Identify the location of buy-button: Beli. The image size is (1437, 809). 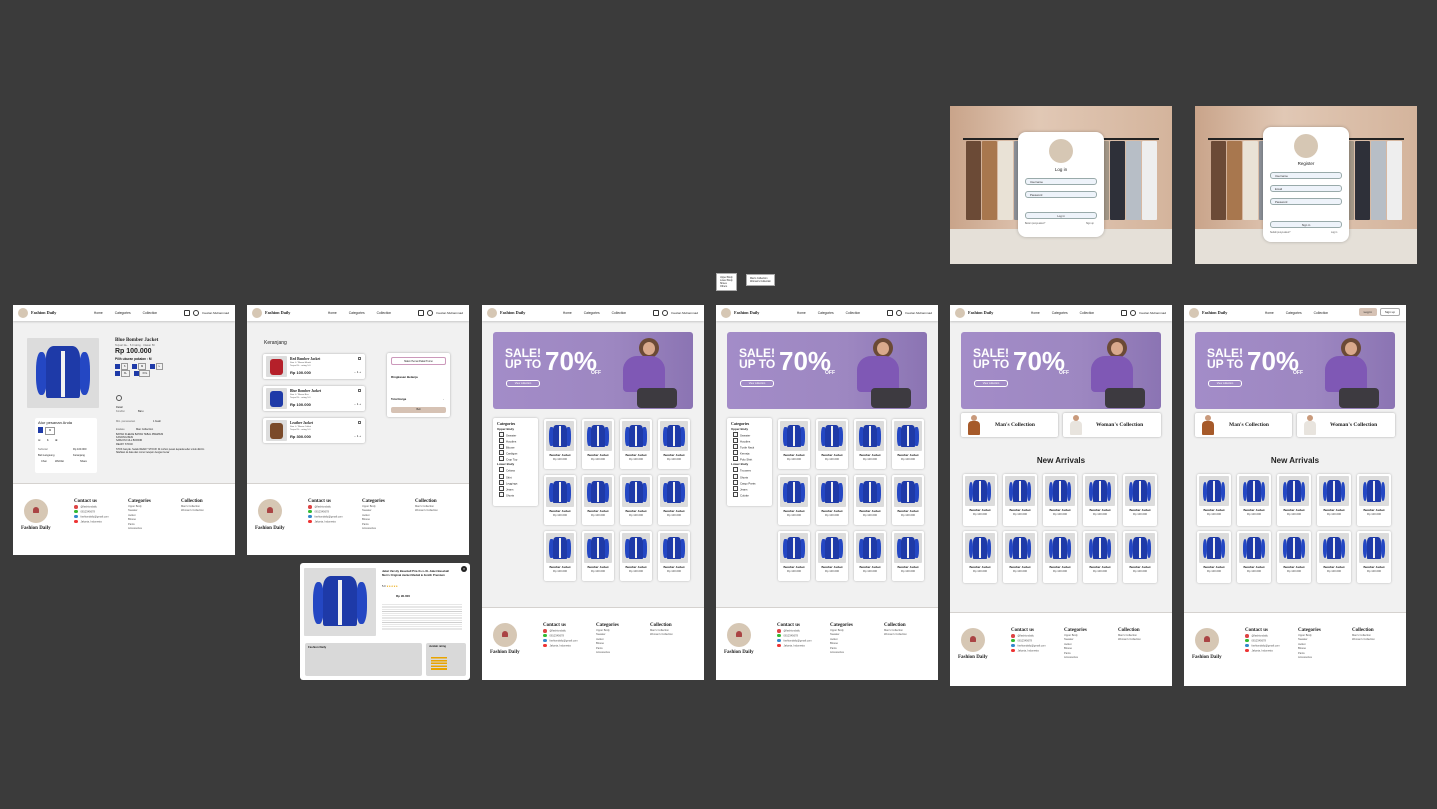
(418, 410).